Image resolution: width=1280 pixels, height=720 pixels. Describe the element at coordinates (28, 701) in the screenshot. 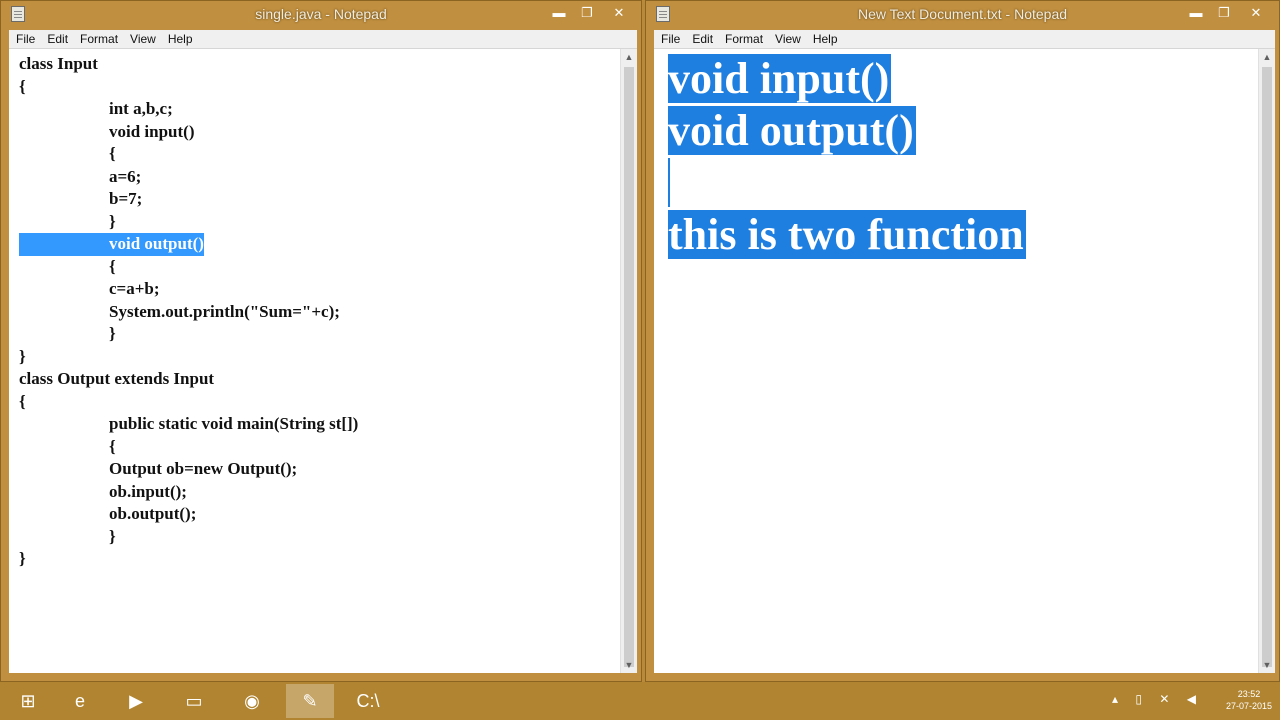

I see `start-icon: ⊞` at that location.